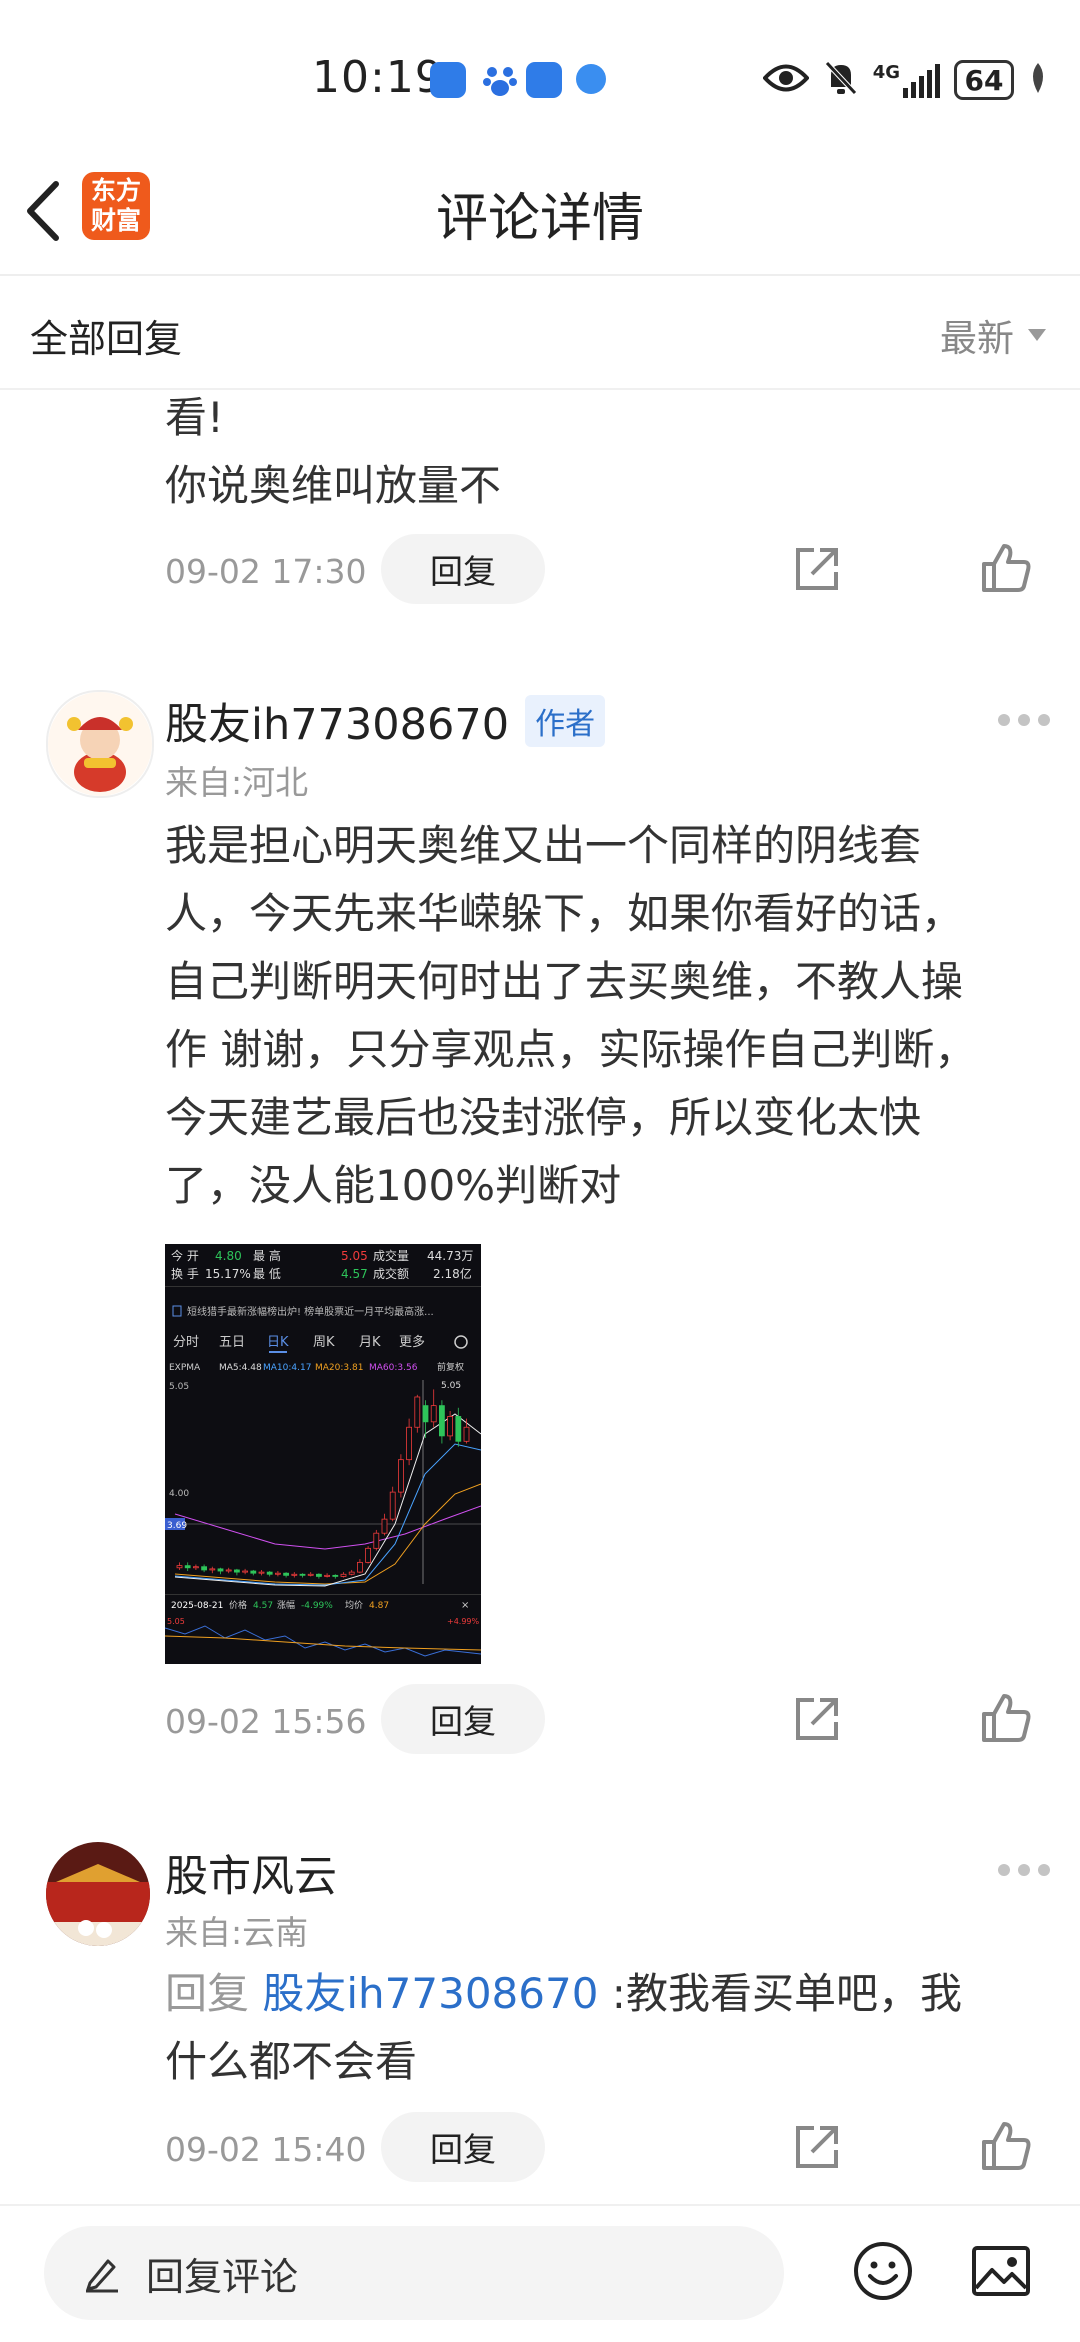  What do you see at coordinates (240, 1368) in the screenshot?
I see `ma-label: MA5:4.48` at bounding box center [240, 1368].